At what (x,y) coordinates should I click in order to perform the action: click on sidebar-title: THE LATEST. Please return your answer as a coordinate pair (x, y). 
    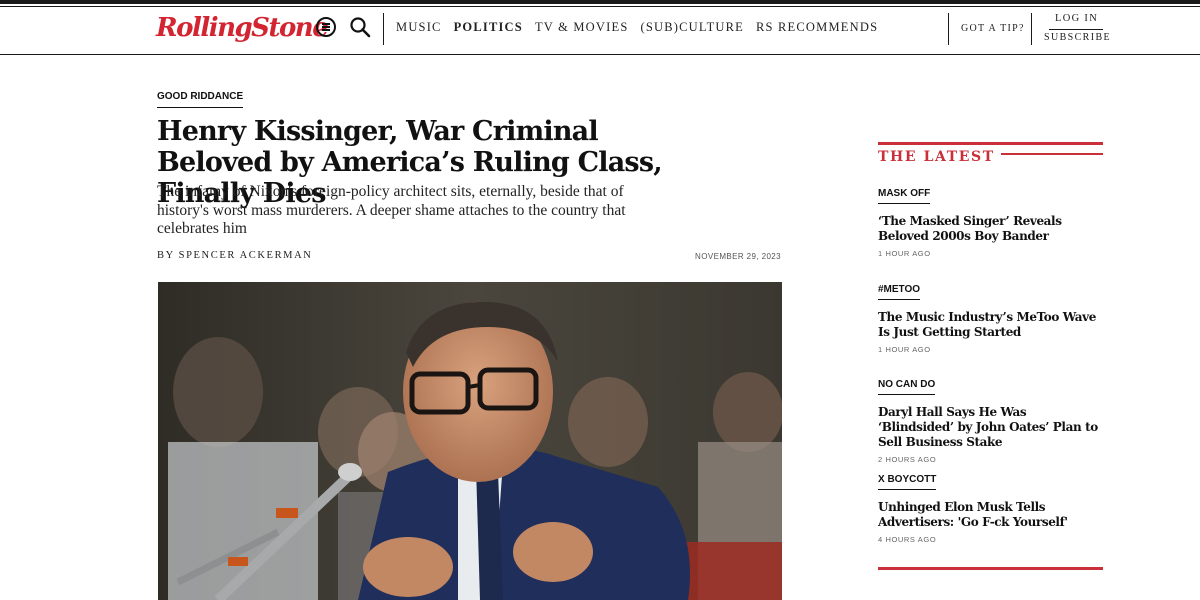
    Looking at the image, I should click on (939, 157).